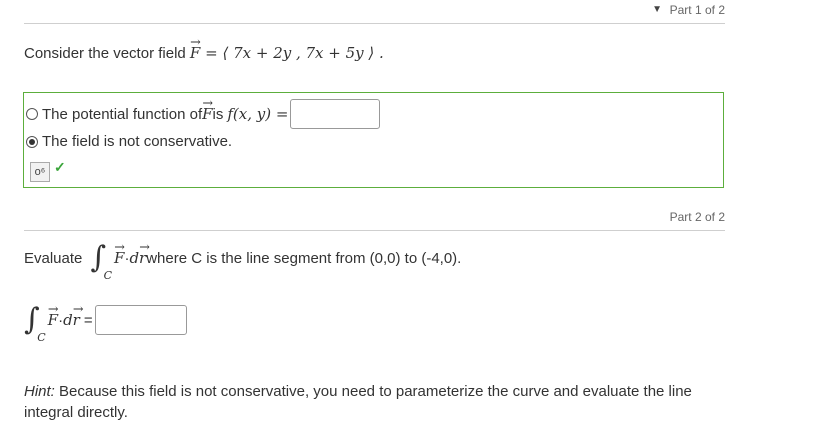  Describe the element at coordinates (108, 275) in the screenshot. I see `contour-label: C` at that location.